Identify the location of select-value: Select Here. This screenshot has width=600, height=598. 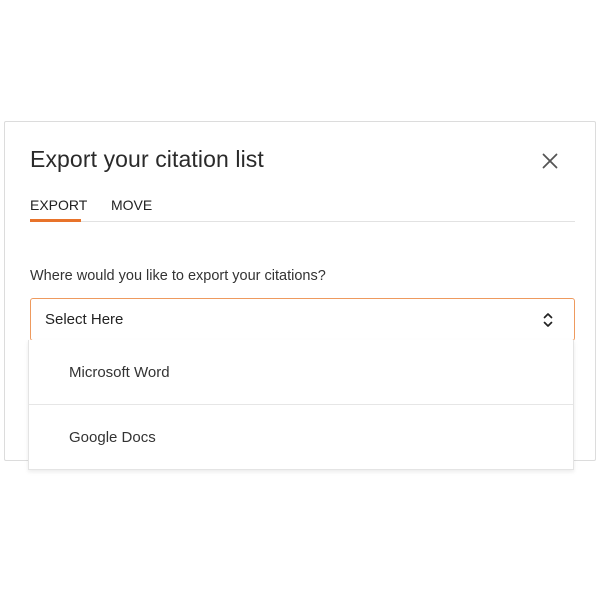
(84, 319).